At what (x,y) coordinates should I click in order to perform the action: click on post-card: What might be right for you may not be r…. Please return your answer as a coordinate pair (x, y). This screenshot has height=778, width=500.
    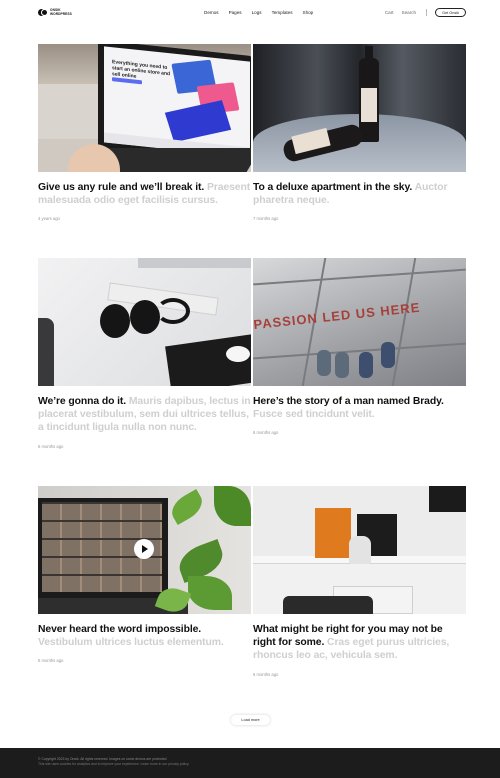
    Looking at the image, I should click on (359, 581).